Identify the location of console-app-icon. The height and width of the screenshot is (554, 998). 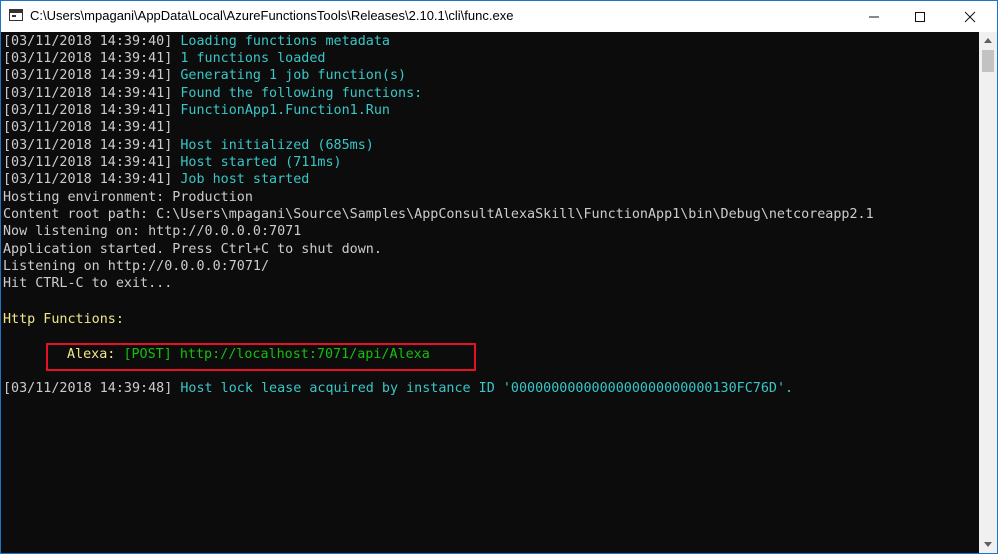
(16, 15).